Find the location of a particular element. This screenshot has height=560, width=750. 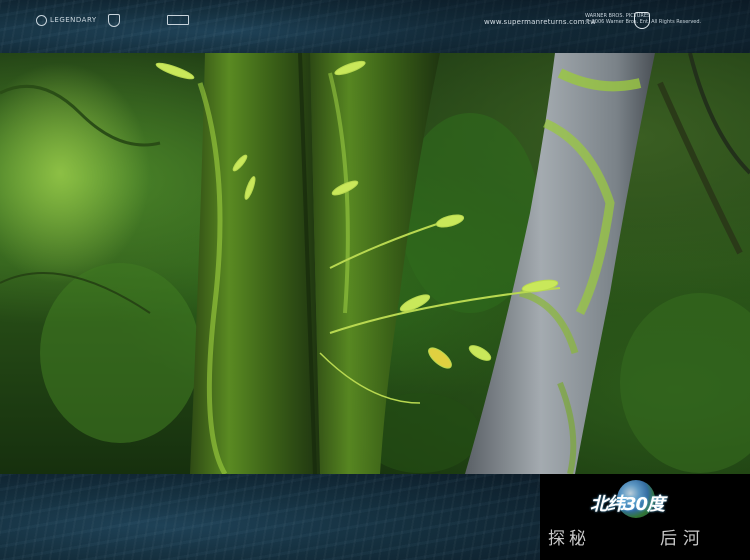

website-url: www.supermanreturns.com.tw is located at coordinates (540, 22).